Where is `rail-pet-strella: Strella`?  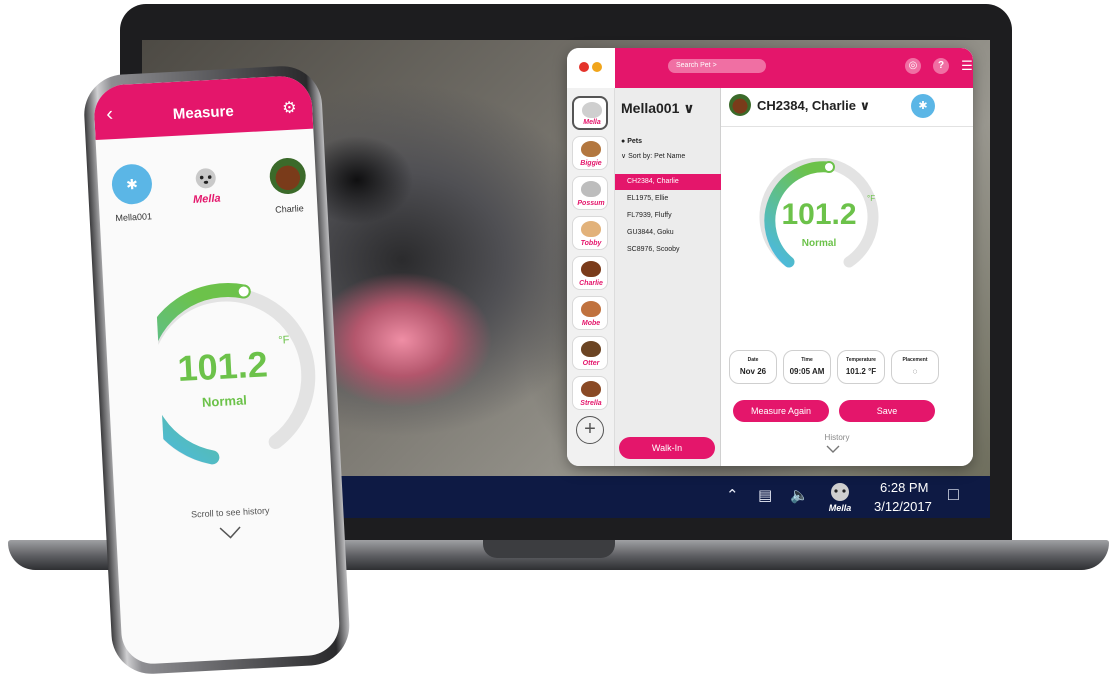
rail-pet-strella: Strella is located at coordinates (590, 393).